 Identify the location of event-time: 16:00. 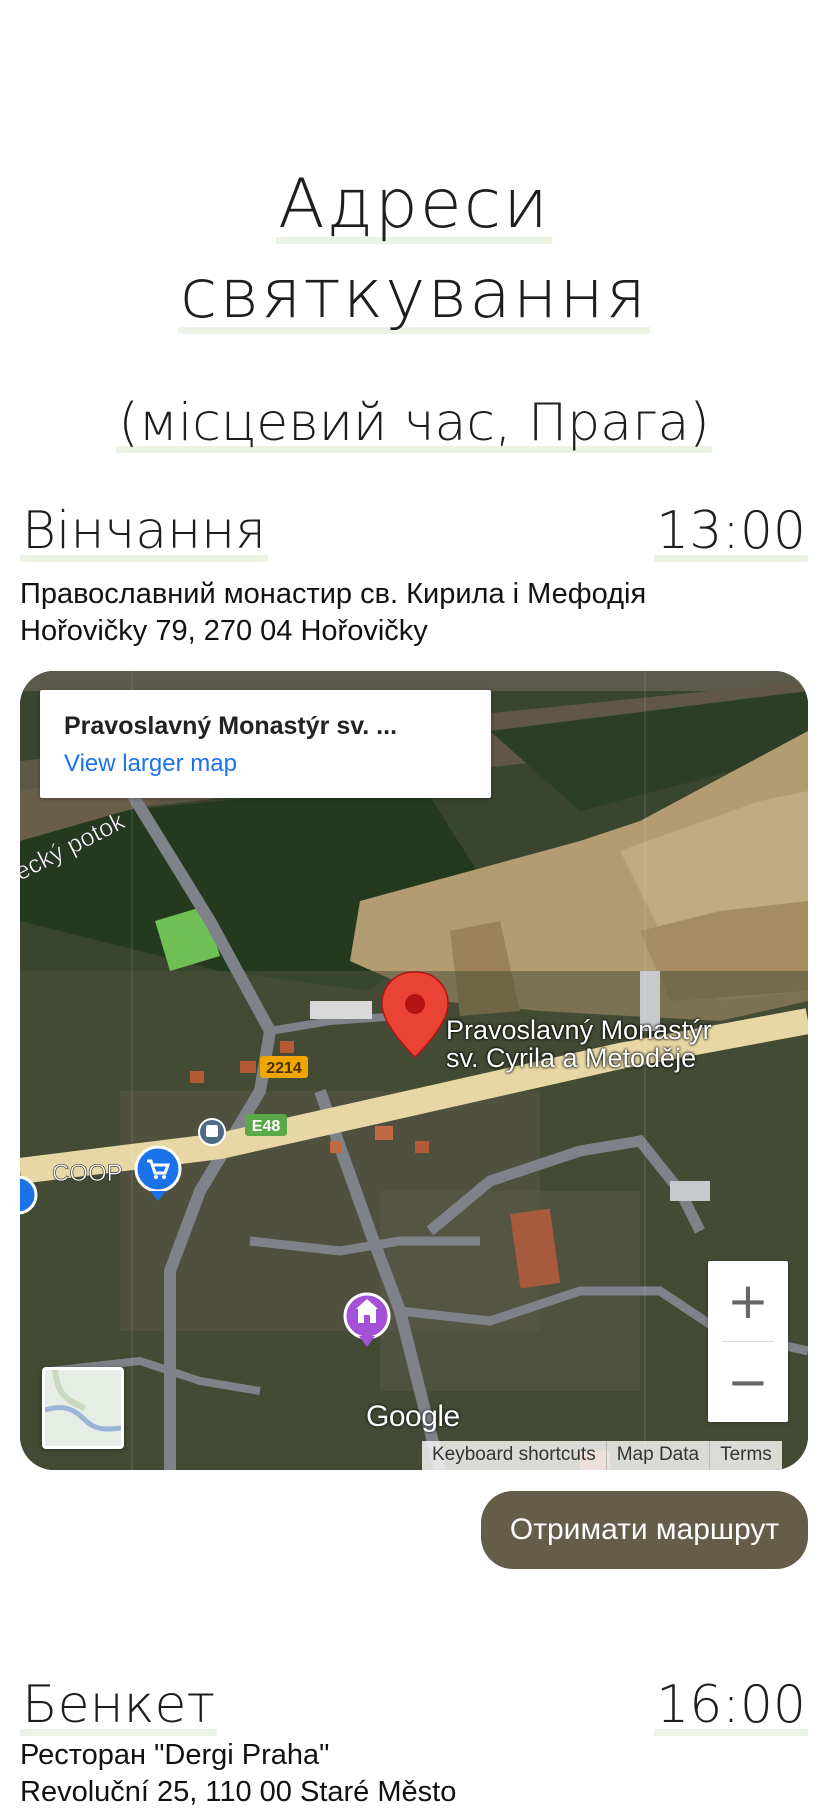
(731, 1705).